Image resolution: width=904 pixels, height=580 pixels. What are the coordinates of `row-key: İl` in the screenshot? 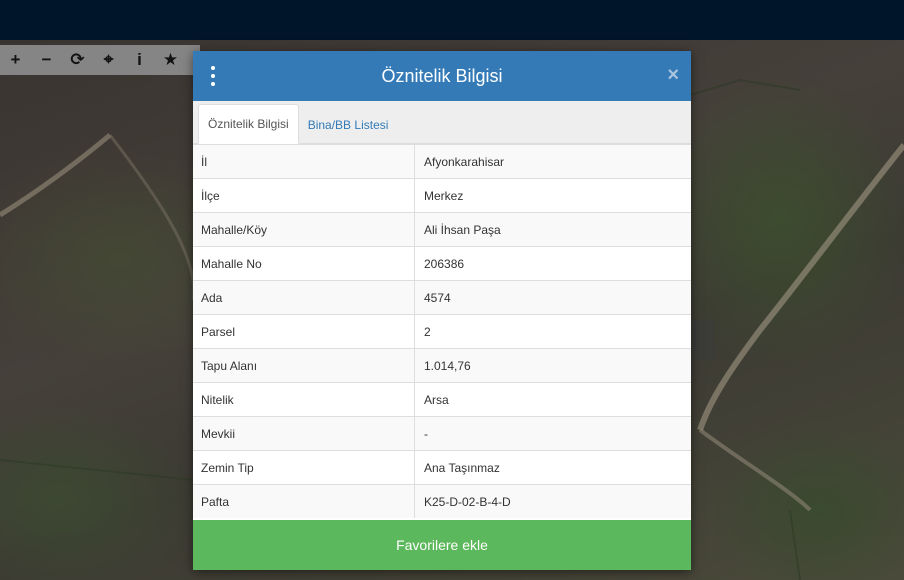 It's located at (304, 161).